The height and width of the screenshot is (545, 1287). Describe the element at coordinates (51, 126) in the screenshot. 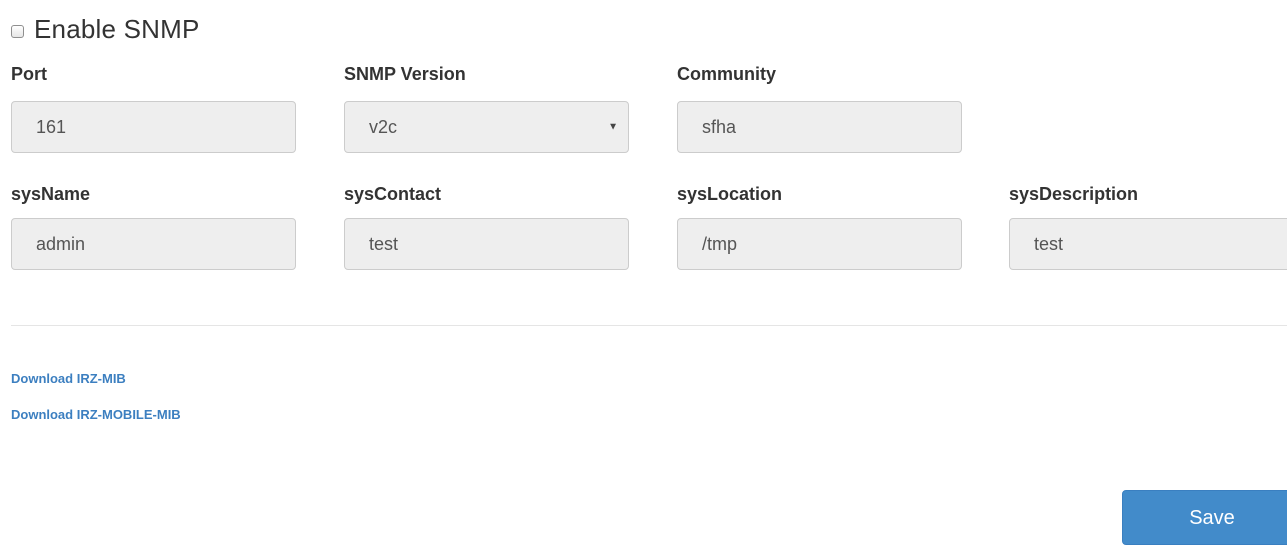

I see `port-value: 161` at that location.